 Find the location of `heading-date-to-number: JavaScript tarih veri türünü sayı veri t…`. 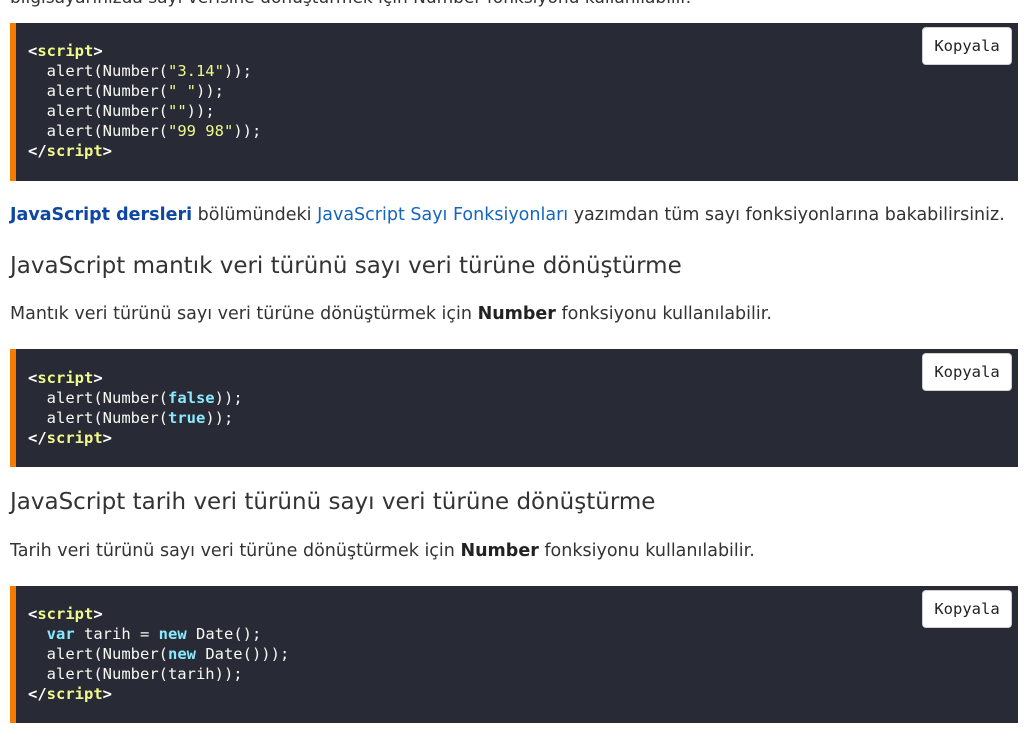

heading-date-to-number: JavaScript tarih veri türünü sayı veri t… is located at coordinates (333, 502).